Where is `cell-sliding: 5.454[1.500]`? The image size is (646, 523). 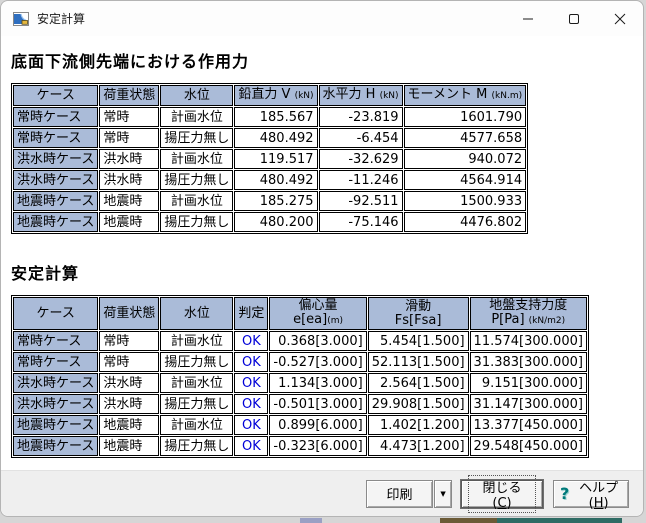
cell-sliding: 5.454[1.500] is located at coordinates (418, 341).